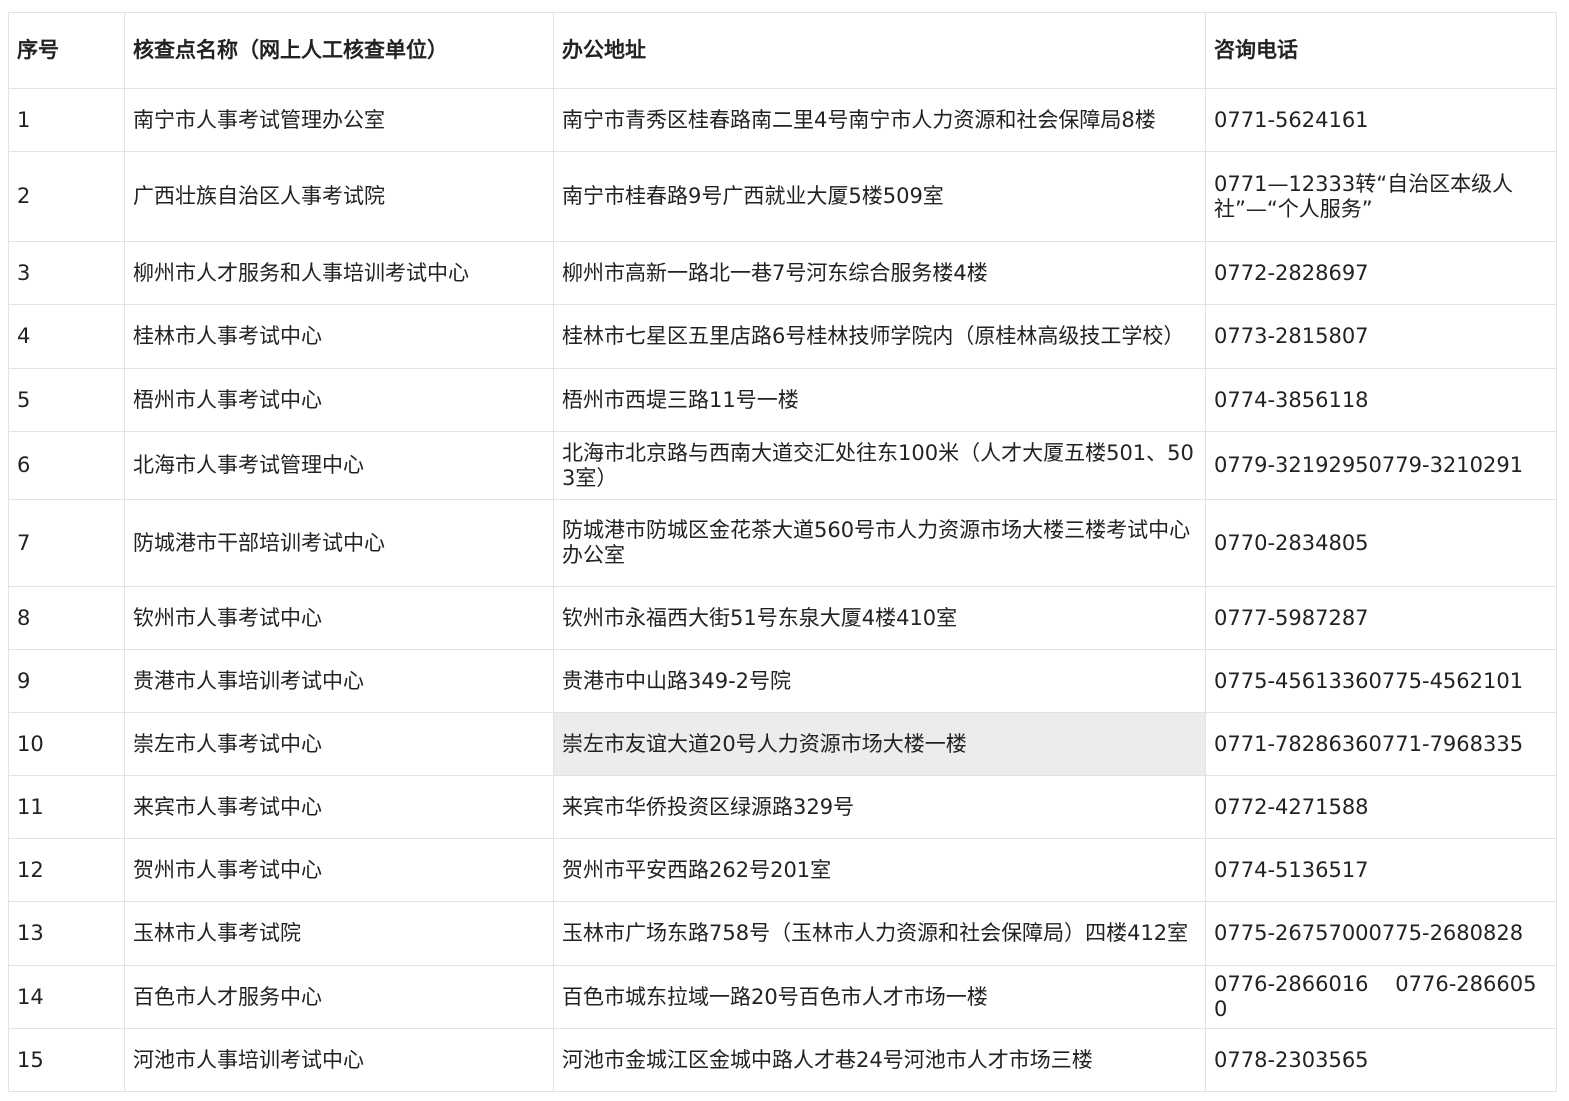 This screenshot has height=1101, width=1569. I want to click on cell-no: 6, so click(66, 465).